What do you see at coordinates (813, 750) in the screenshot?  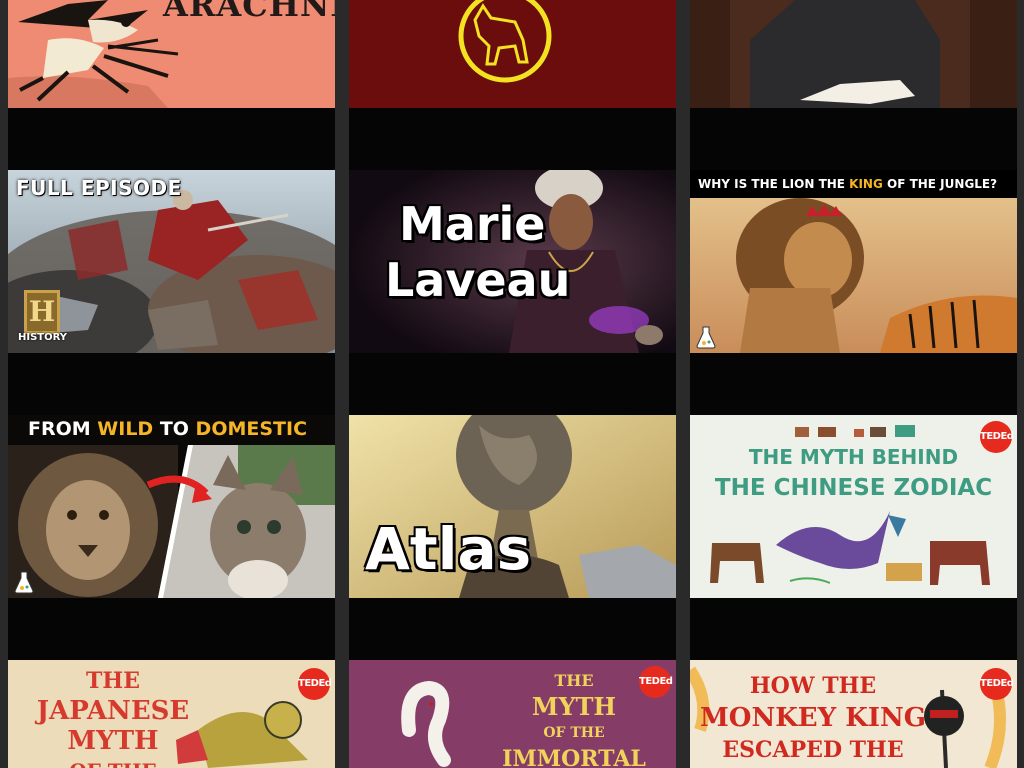 I see `monkey-title-line3: ESCAPED THE` at bounding box center [813, 750].